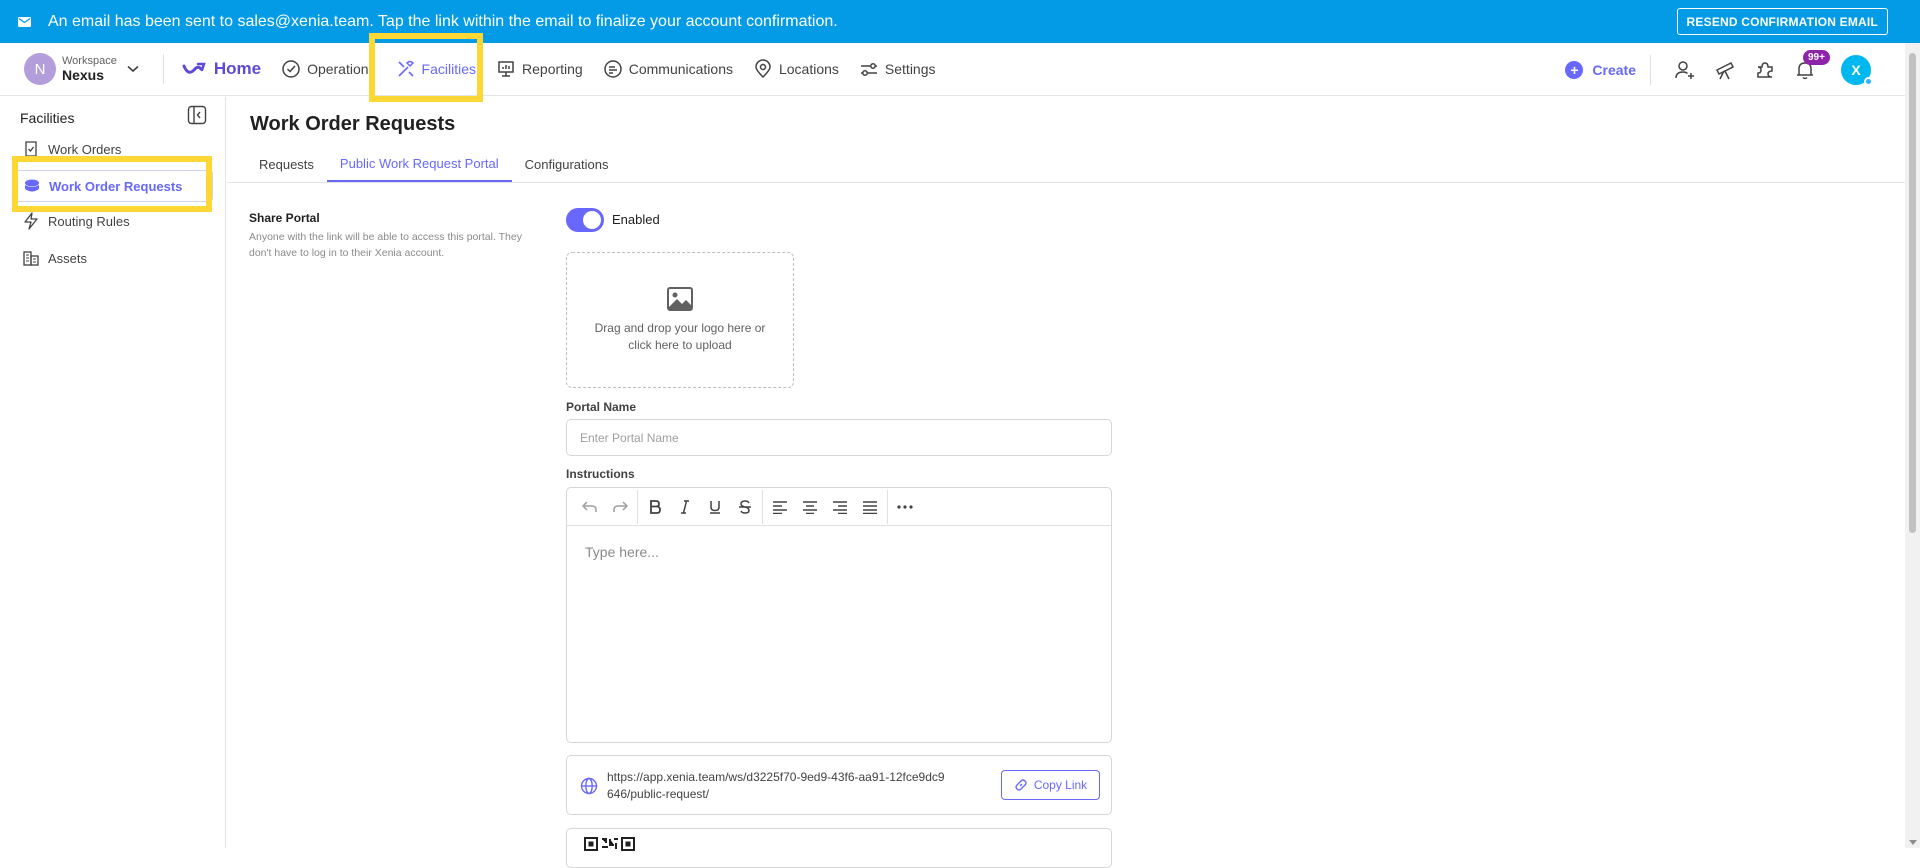  I want to click on telescope-button, so click(1725, 70).